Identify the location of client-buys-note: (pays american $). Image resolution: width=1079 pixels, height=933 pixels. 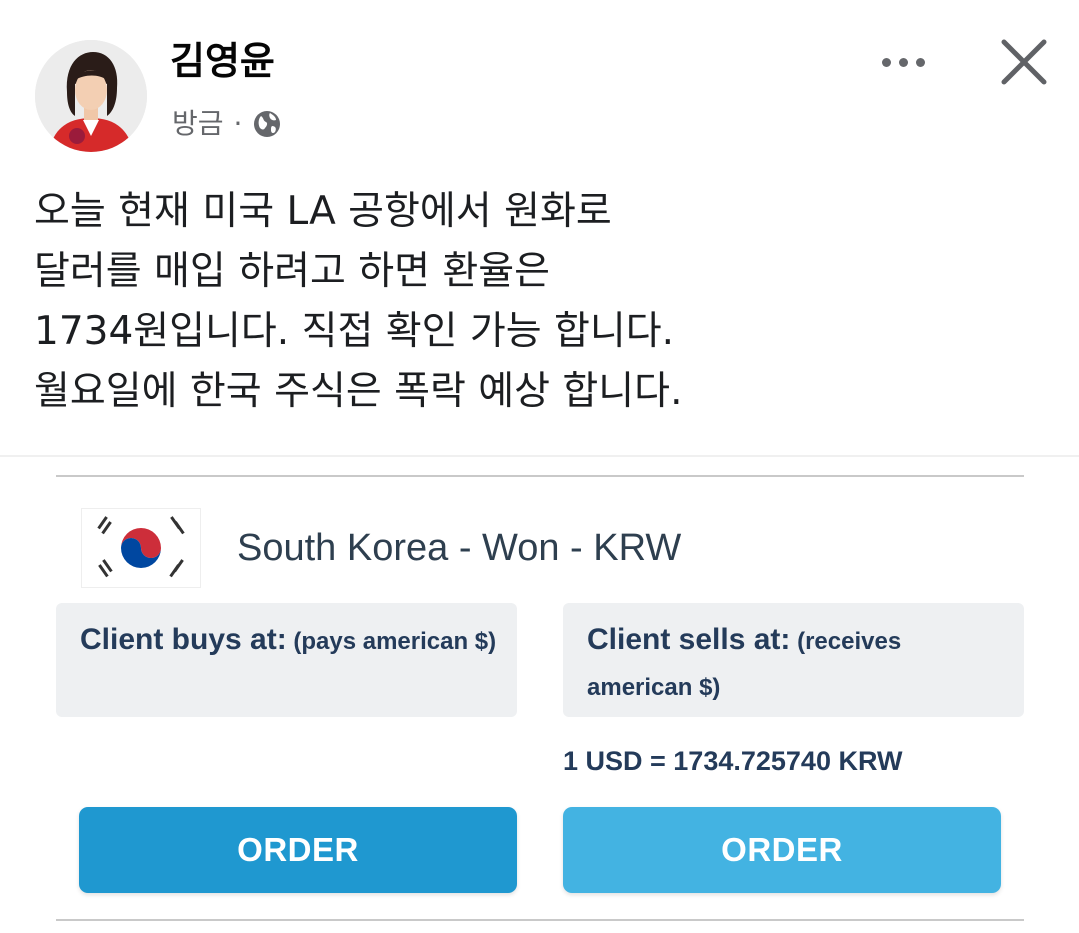
(395, 641).